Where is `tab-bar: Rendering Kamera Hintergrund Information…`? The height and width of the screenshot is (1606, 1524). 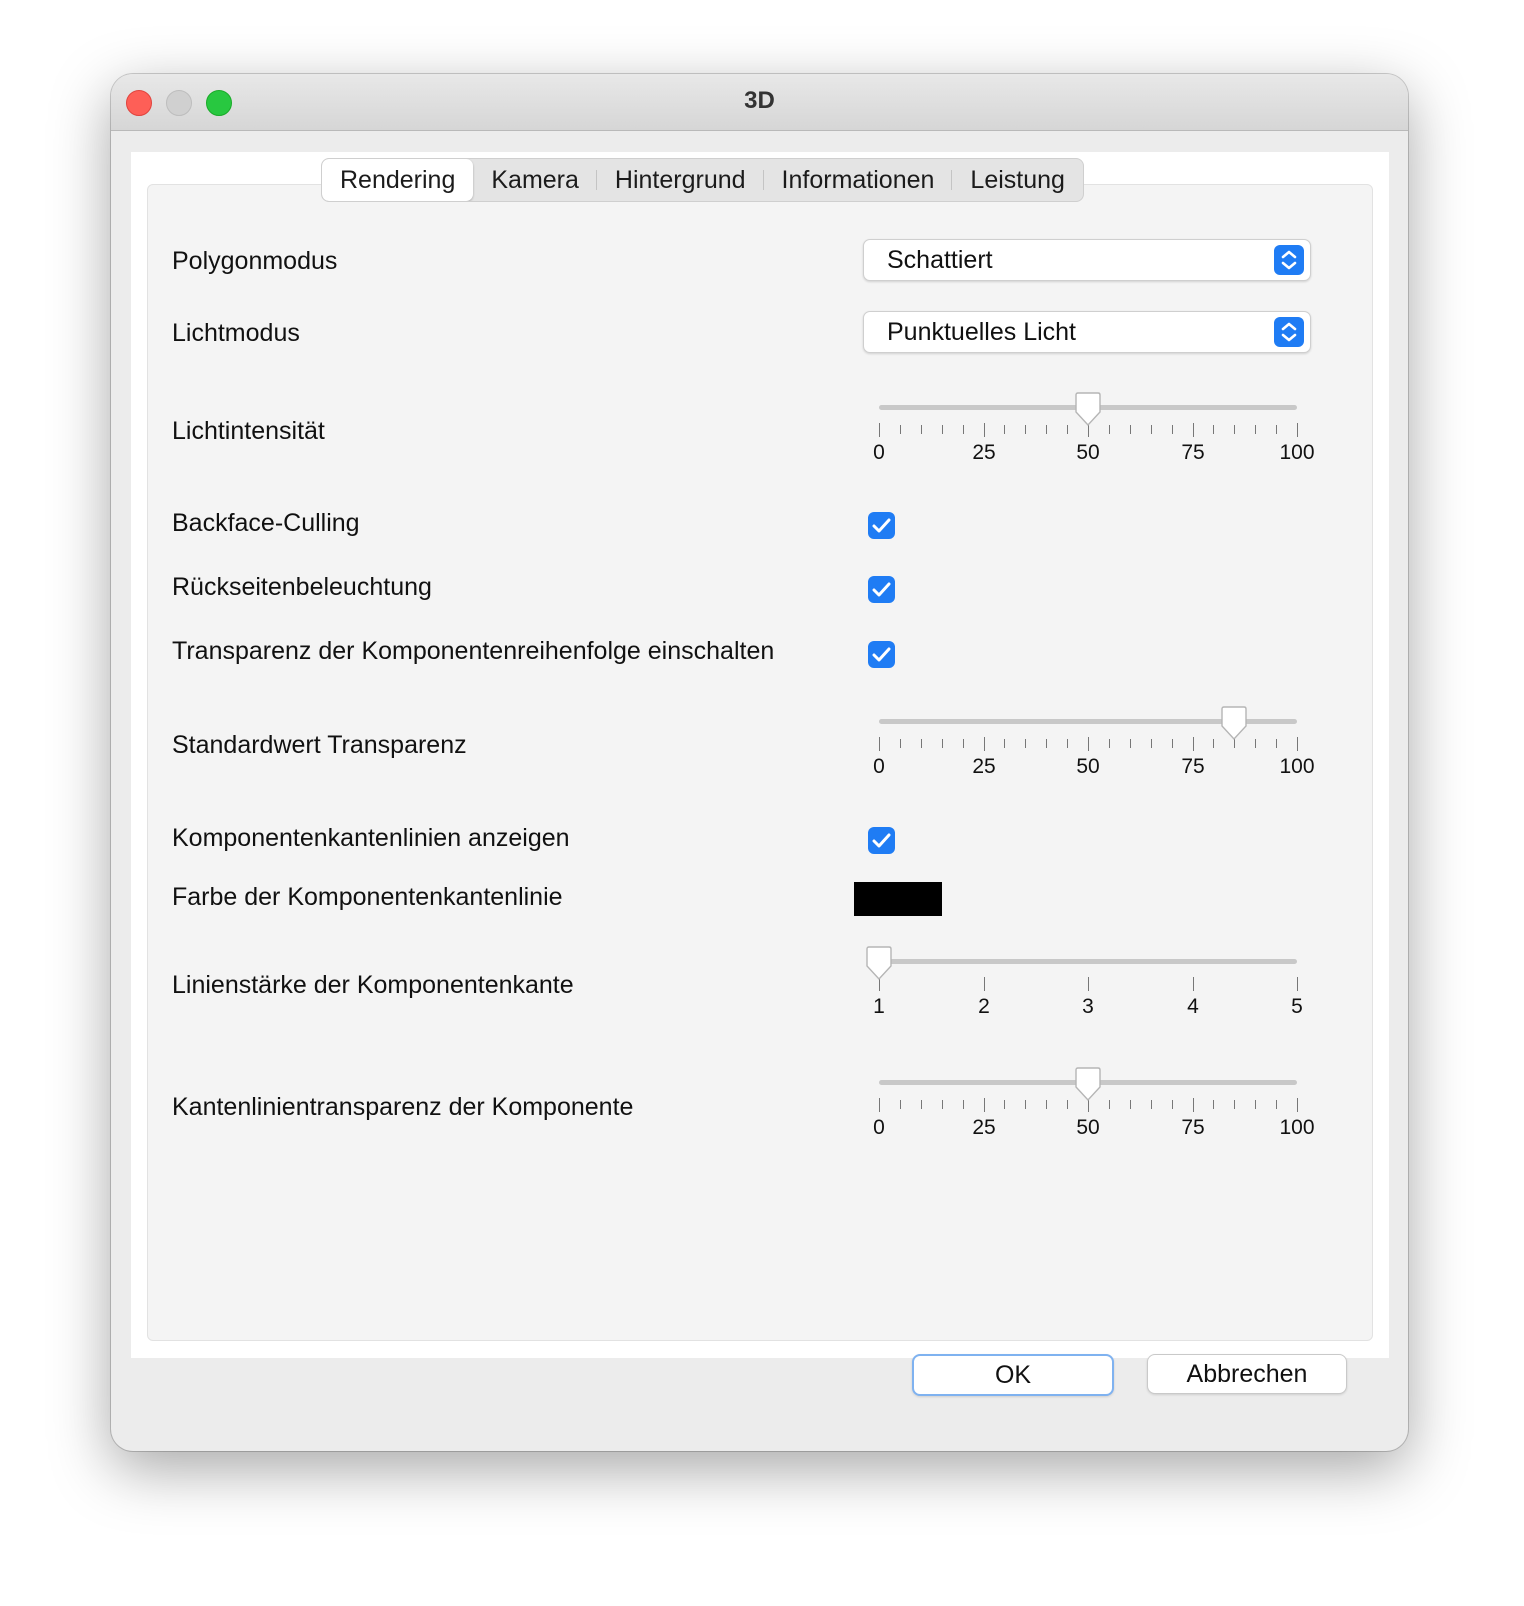 tab-bar: Rendering Kamera Hintergrund Information… is located at coordinates (702, 180).